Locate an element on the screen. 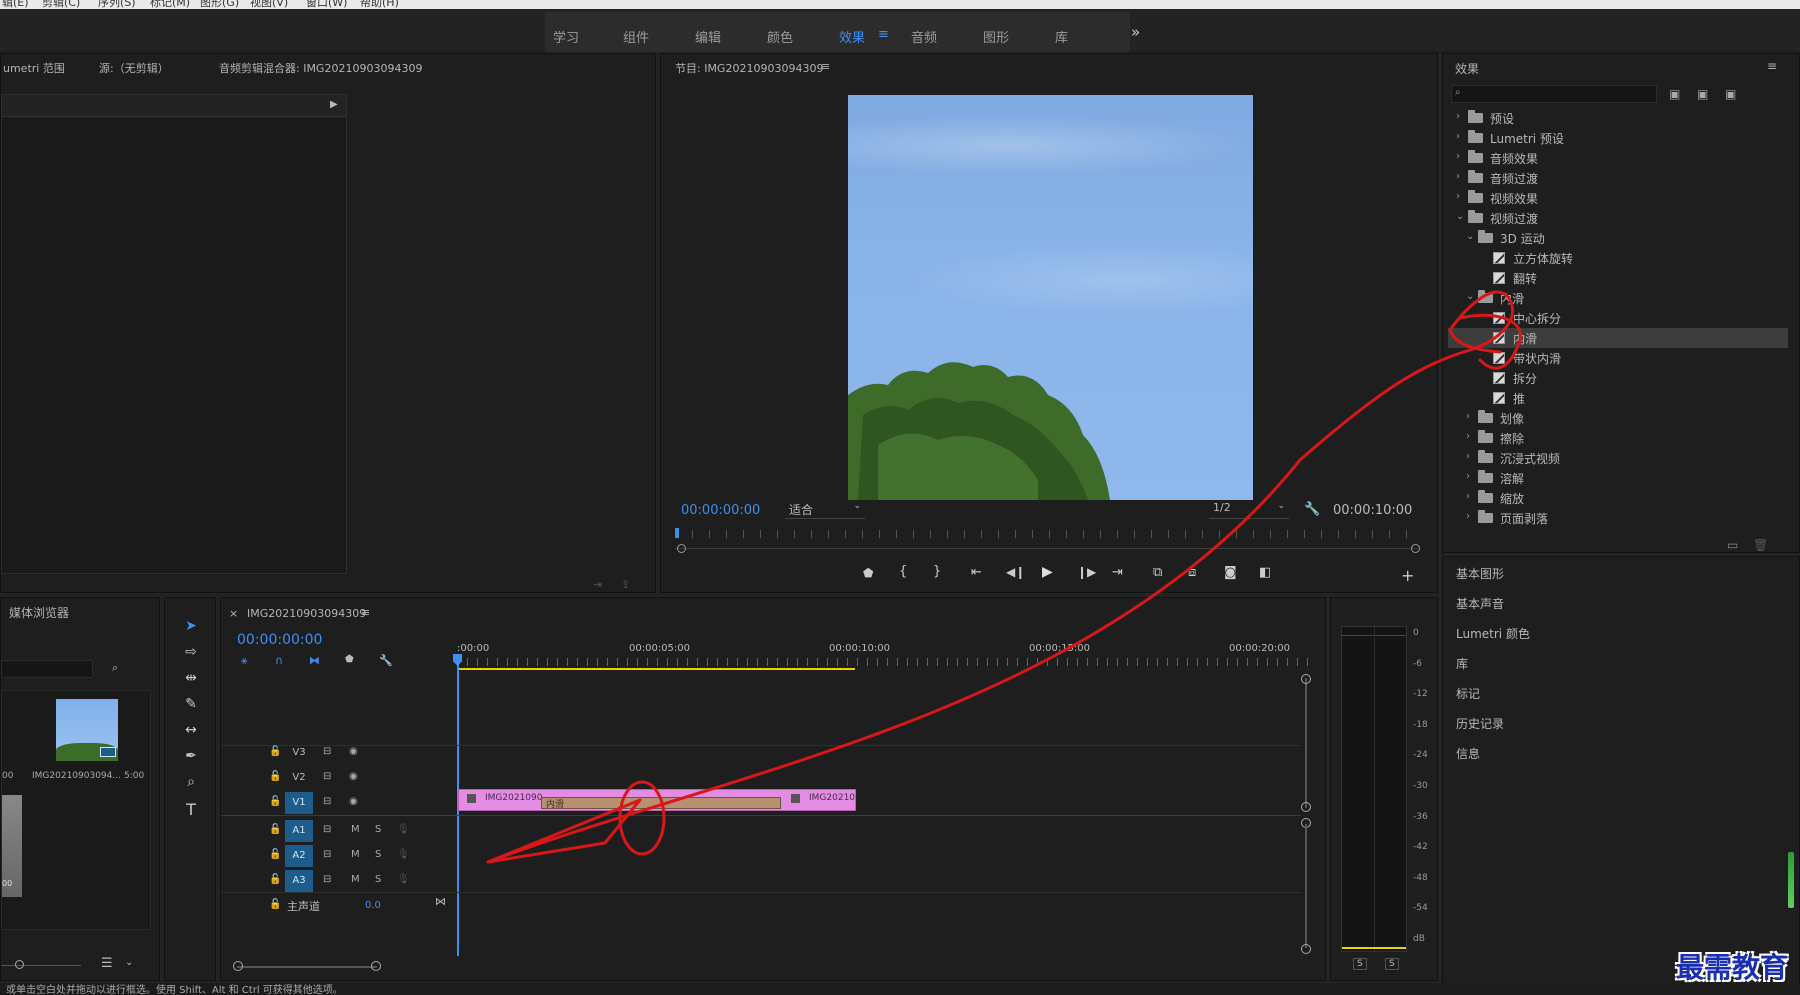 The width and height of the screenshot is (1800, 995). tab-effects: 效果 is located at coordinates (852, 36).